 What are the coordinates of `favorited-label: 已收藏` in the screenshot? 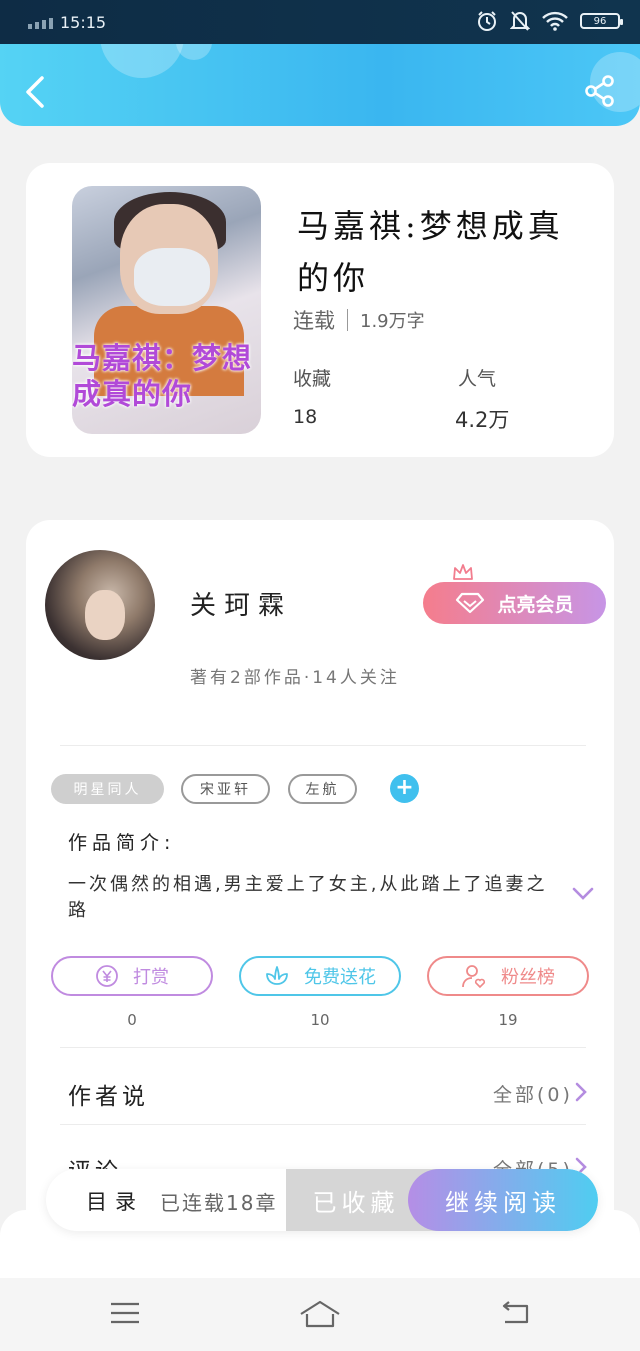 It's located at (356, 1202).